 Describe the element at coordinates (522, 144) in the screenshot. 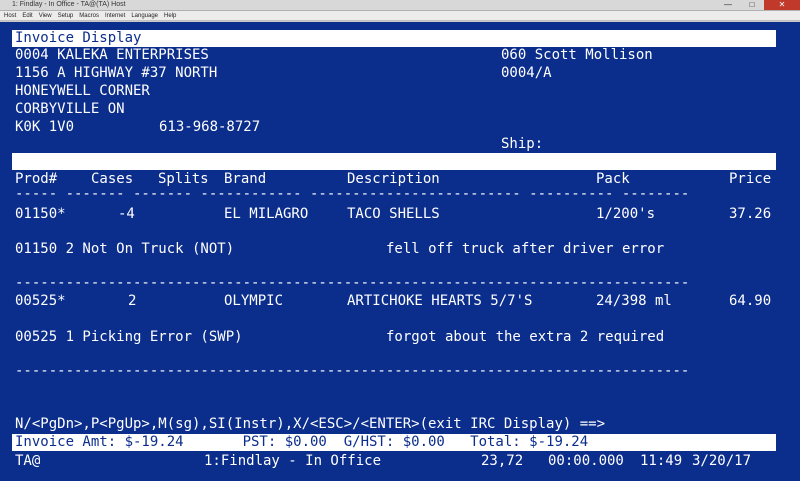

I see `ship-label: Ship:` at that location.